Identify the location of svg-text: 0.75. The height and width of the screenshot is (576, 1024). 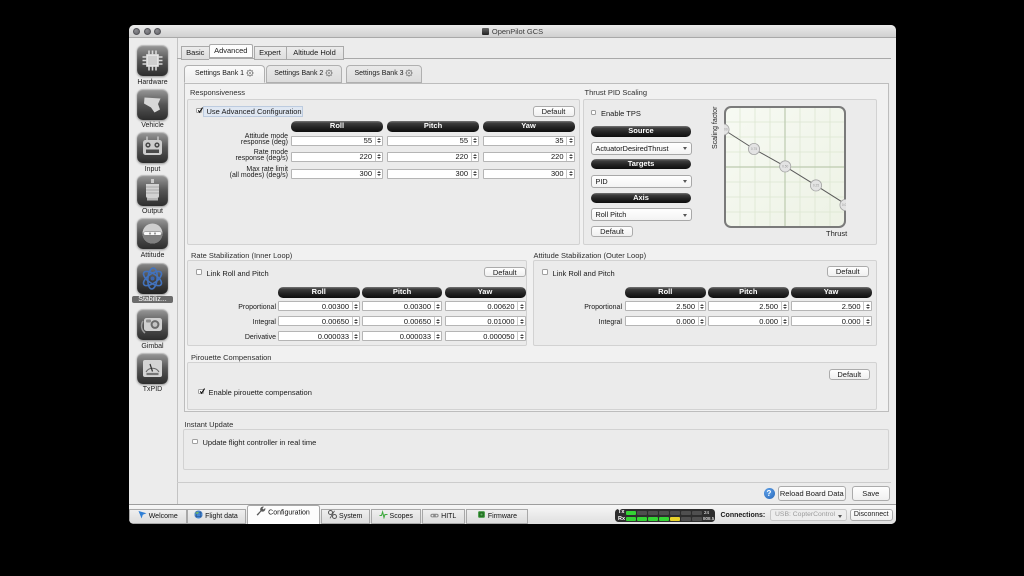
(753, 149).